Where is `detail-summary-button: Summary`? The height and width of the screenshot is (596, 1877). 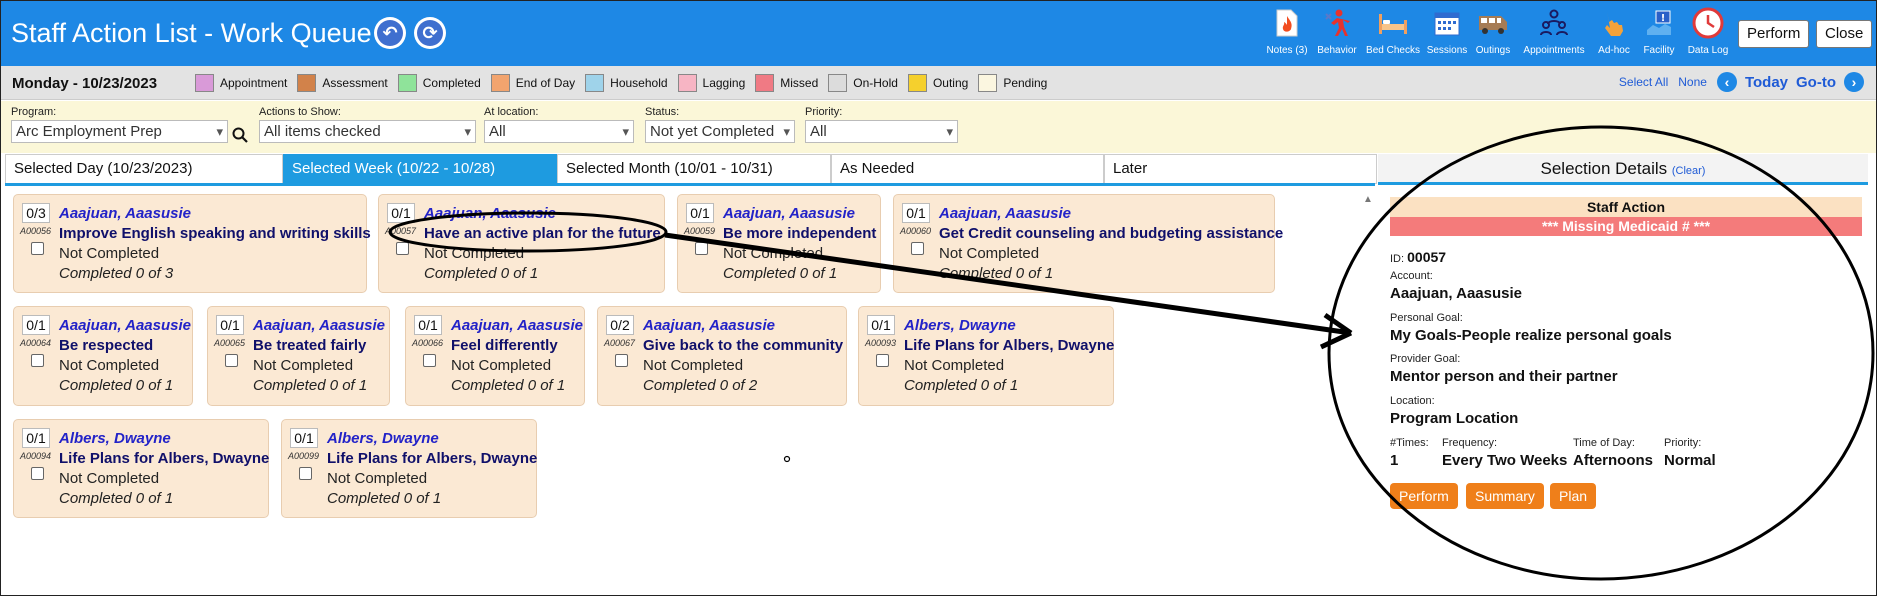 detail-summary-button: Summary is located at coordinates (1505, 496).